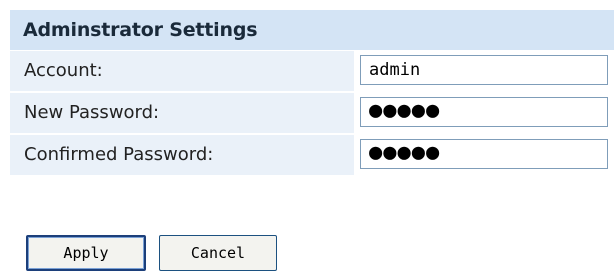 This screenshot has height=280, width=615. Describe the element at coordinates (86, 253) in the screenshot. I see `apply-button: Apply` at that location.